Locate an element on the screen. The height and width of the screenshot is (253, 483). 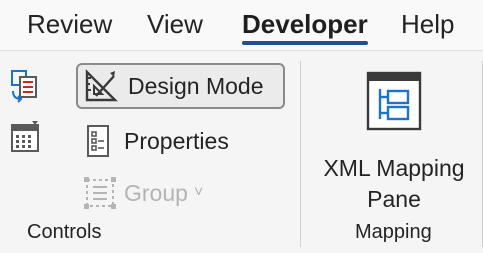
mapping-group-label: Mapping is located at coordinates (393, 232).